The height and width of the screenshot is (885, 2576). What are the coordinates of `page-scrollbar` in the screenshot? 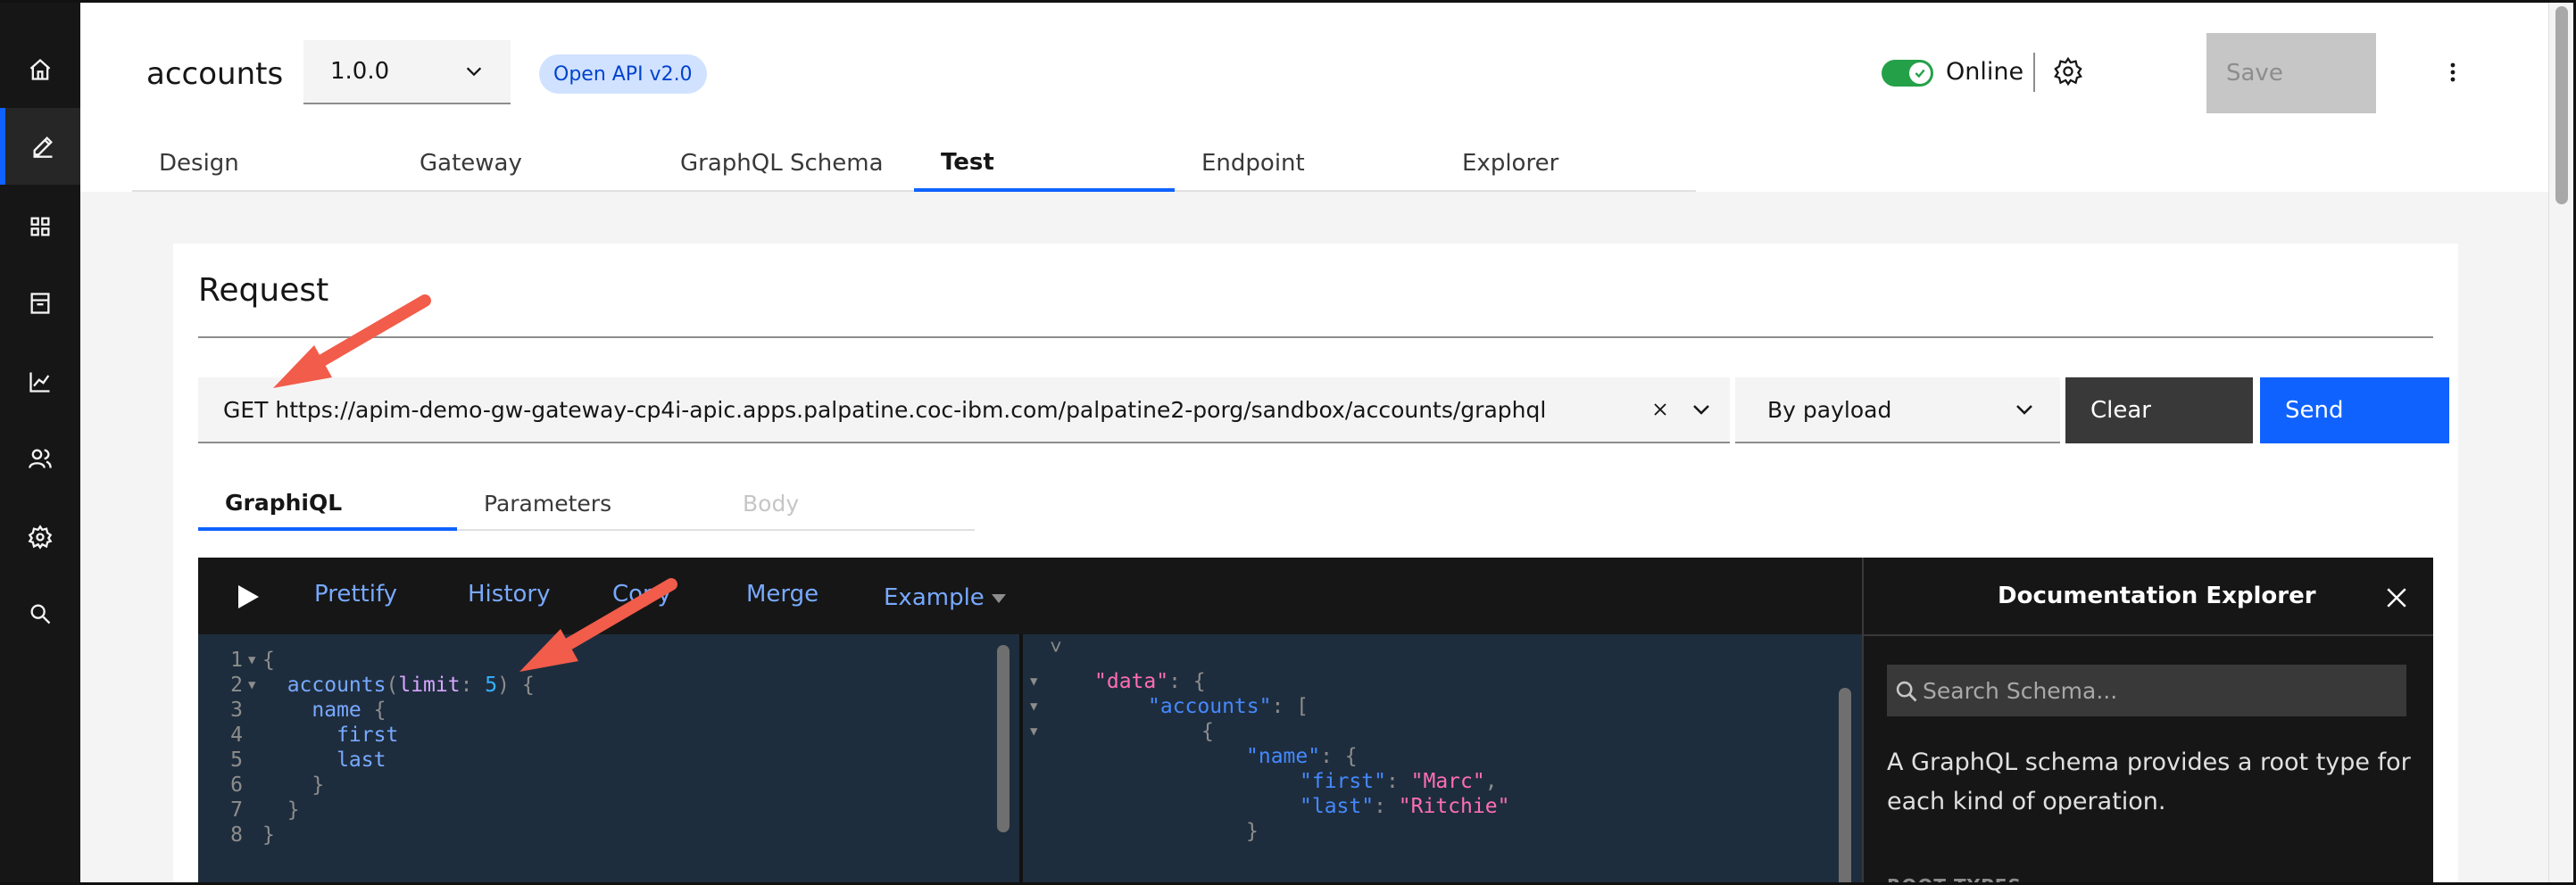 It's located at (2561, 442).